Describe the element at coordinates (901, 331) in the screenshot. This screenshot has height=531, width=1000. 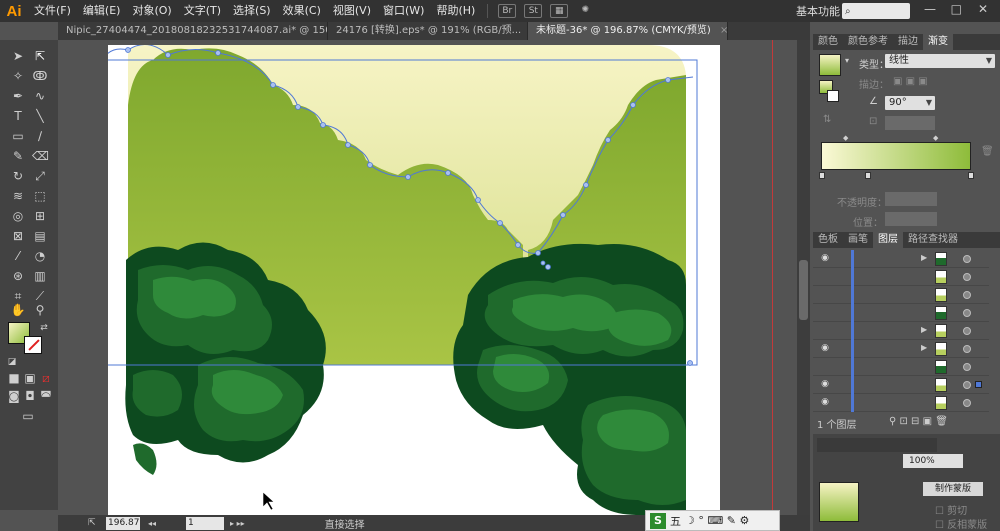
I see `layer-row: ▶` at that location.